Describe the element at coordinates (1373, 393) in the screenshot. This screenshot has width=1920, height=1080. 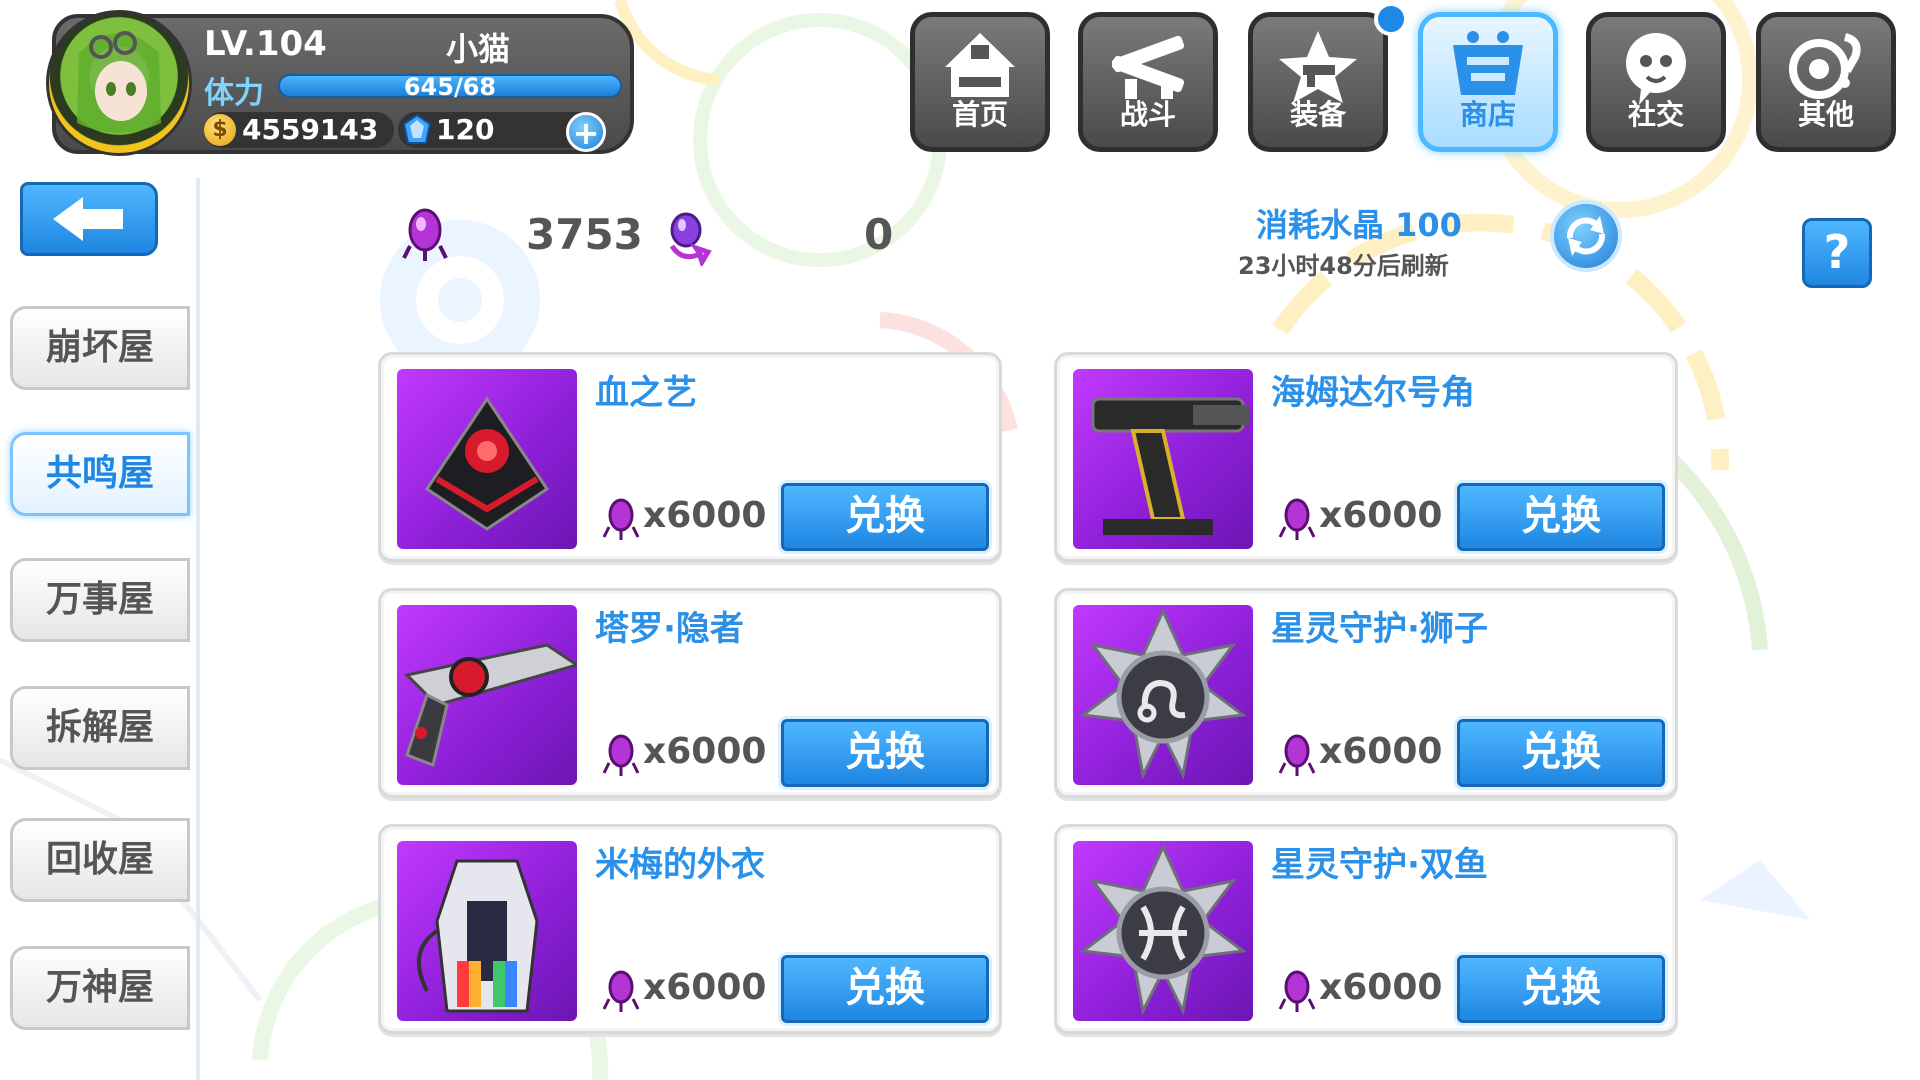
I see `item-name: 海姆达尔号角` at that location.